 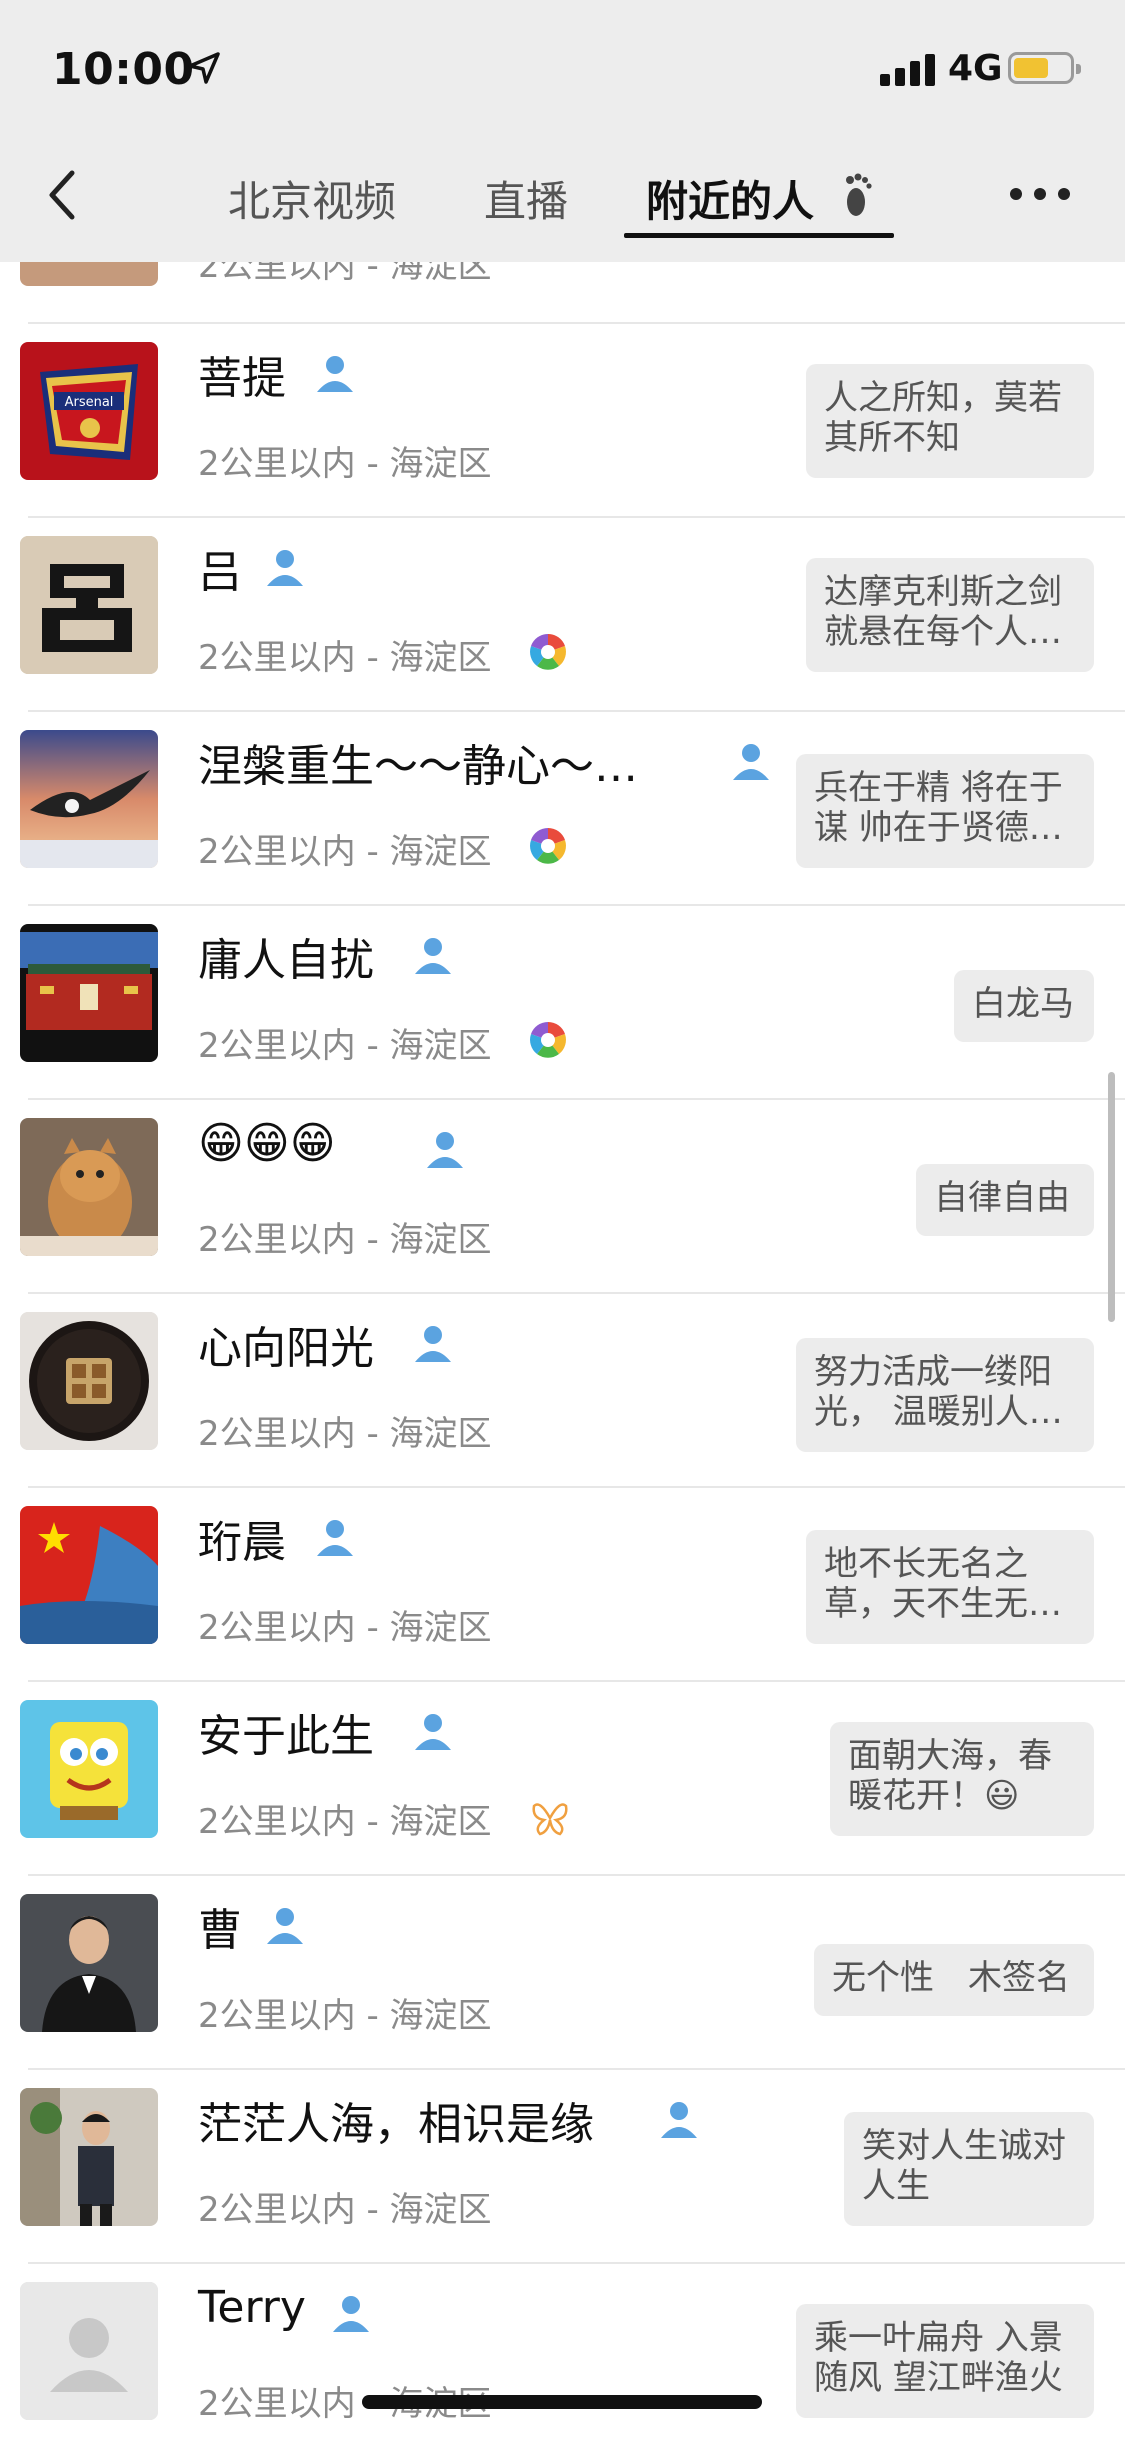 What do you see at coordinates (562, 2361) in the screenshot?
I see `list-item: Terry 2公里以内 - 海淀区 乘一叶扁舟 入景随风 望江畔渔火` at bounding box center [562, 2361].